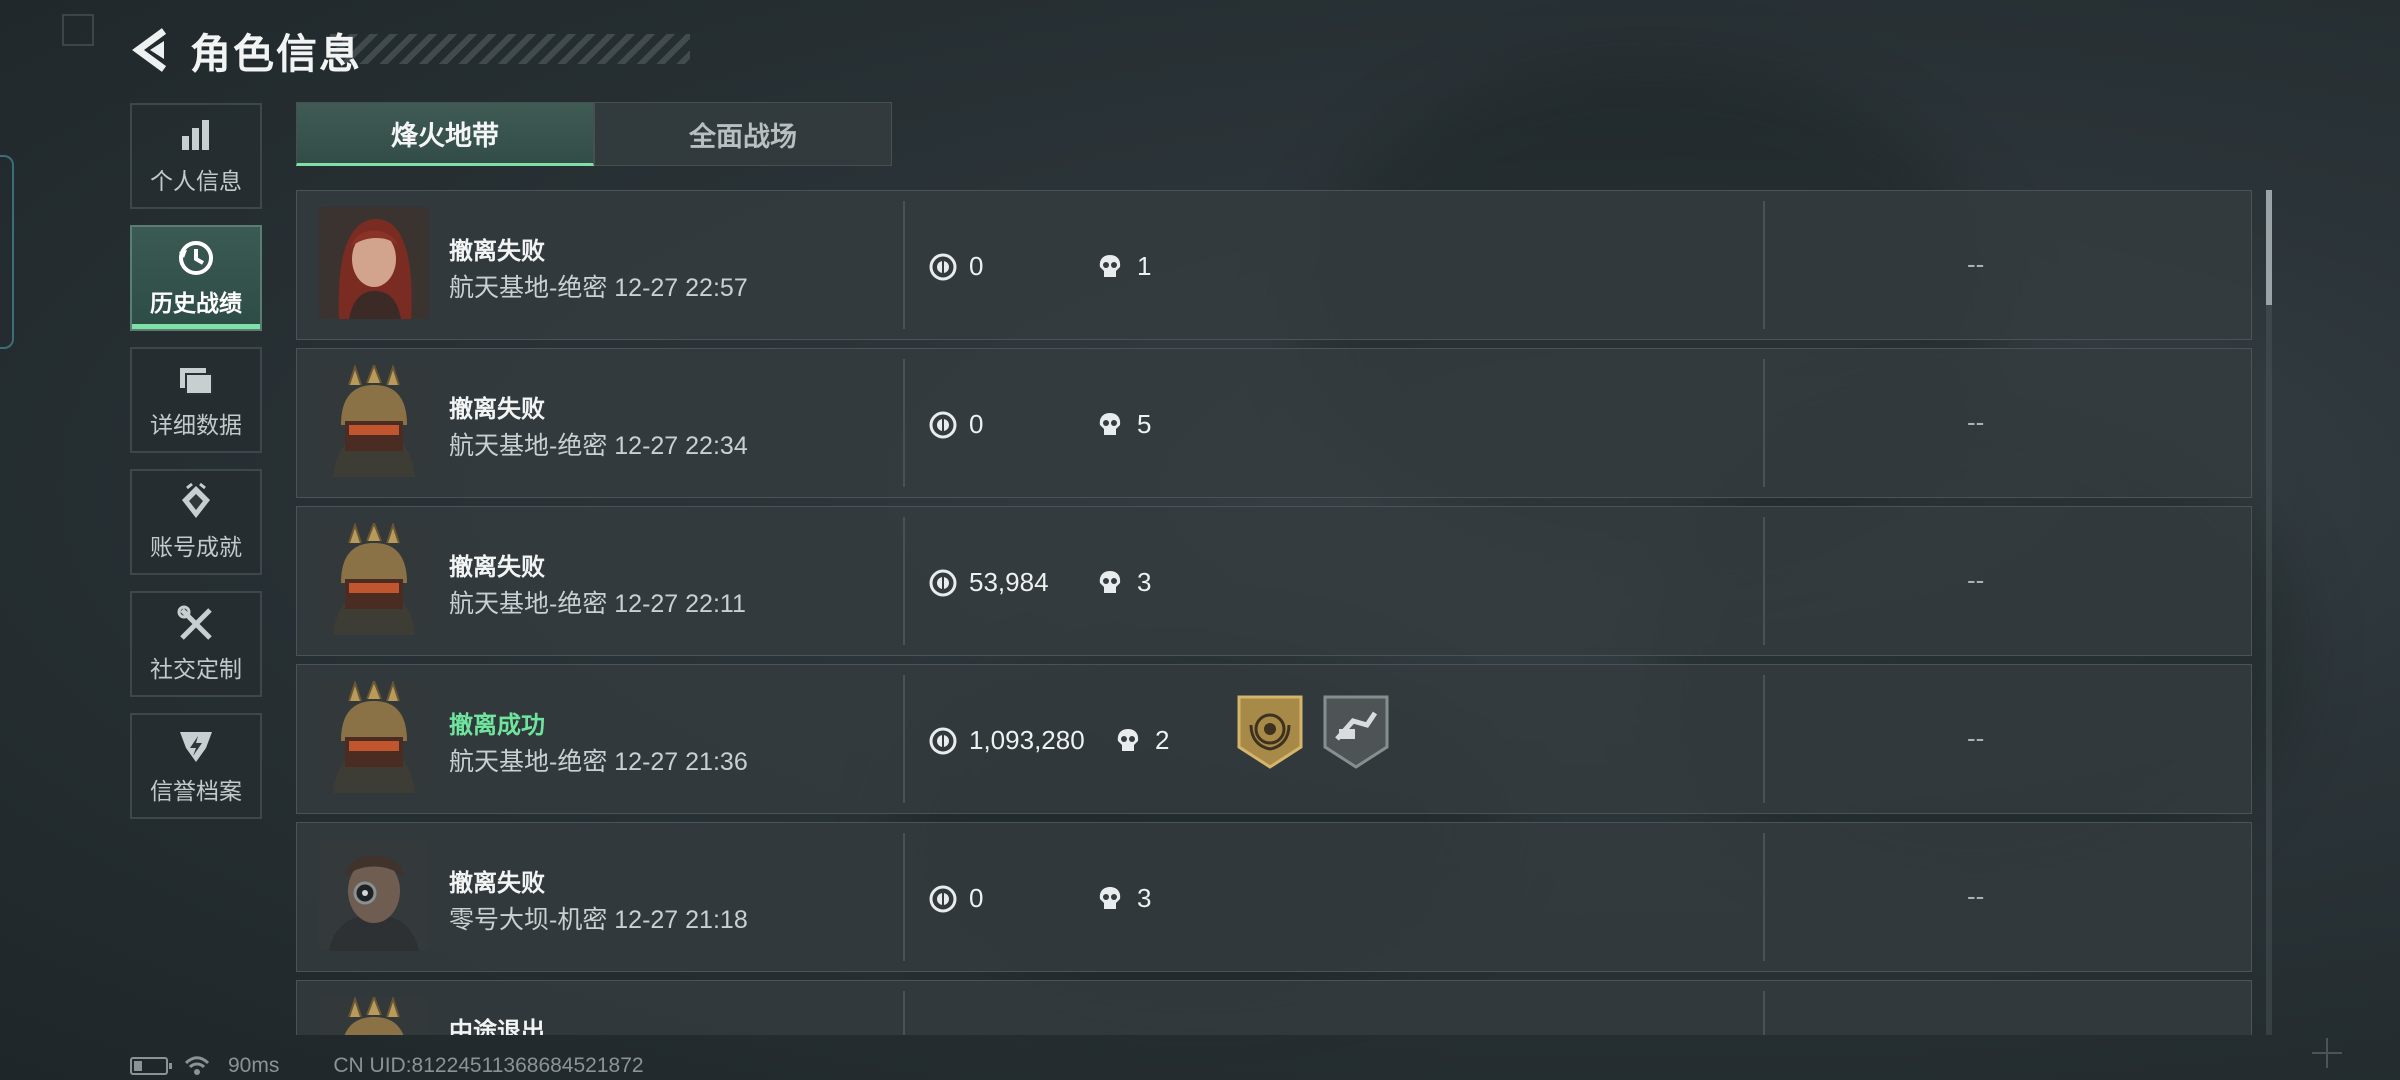 The height and width of the screenshot is (1080, 2400). I want to click on ping-text: 90ms, so click(254, 1065).